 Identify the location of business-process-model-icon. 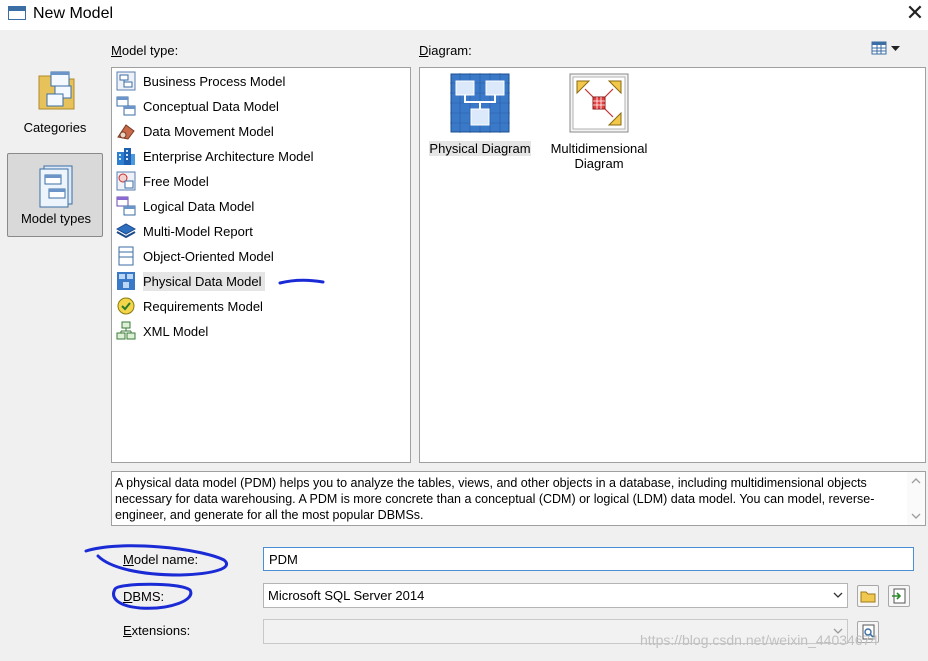
(126, 81).